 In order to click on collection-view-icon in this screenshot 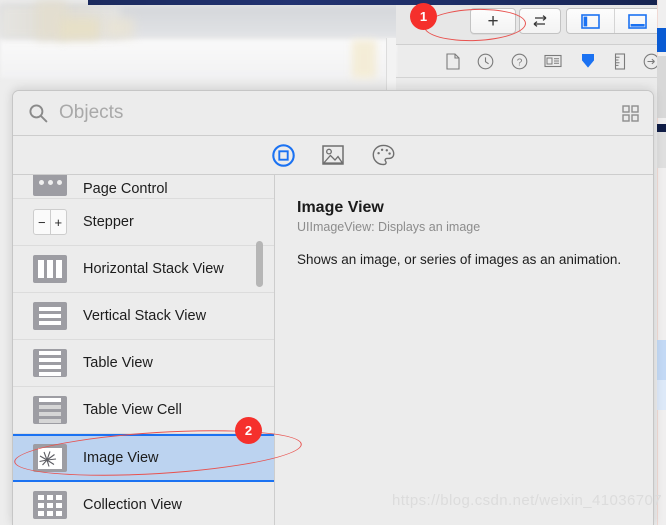, I will do `click(50, 505)`.